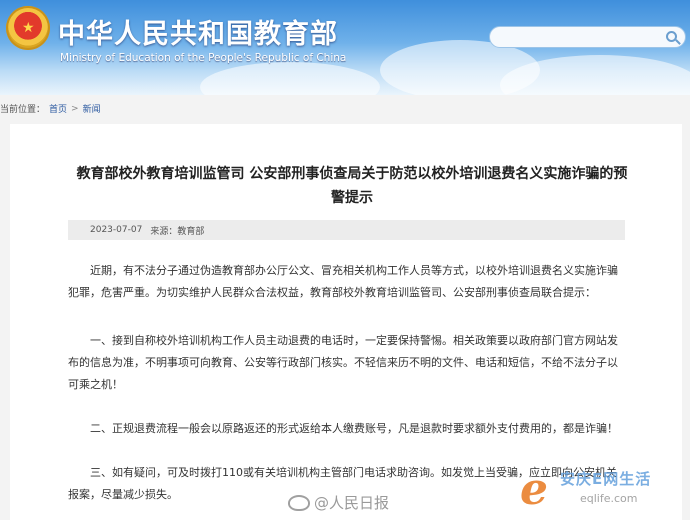  What do you see at coordinates (671, 36) in the screenshot?
I see `search-icon` at bounding box center [671, 36].